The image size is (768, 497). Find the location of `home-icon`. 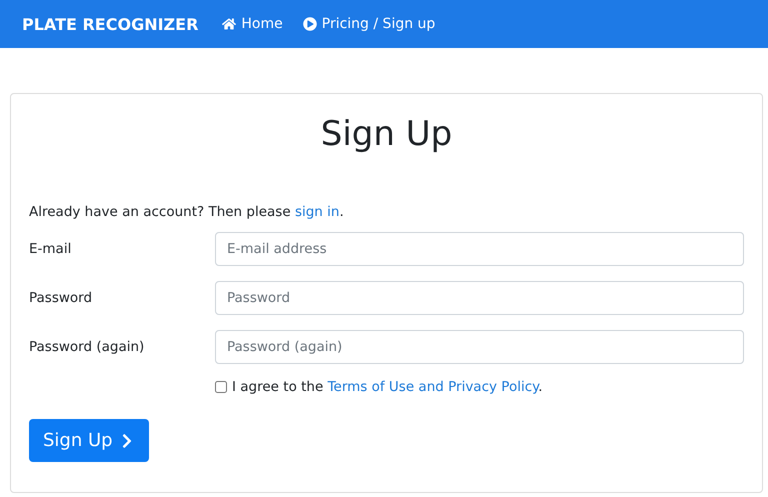

home-icon is located at coordinates (229, 24).